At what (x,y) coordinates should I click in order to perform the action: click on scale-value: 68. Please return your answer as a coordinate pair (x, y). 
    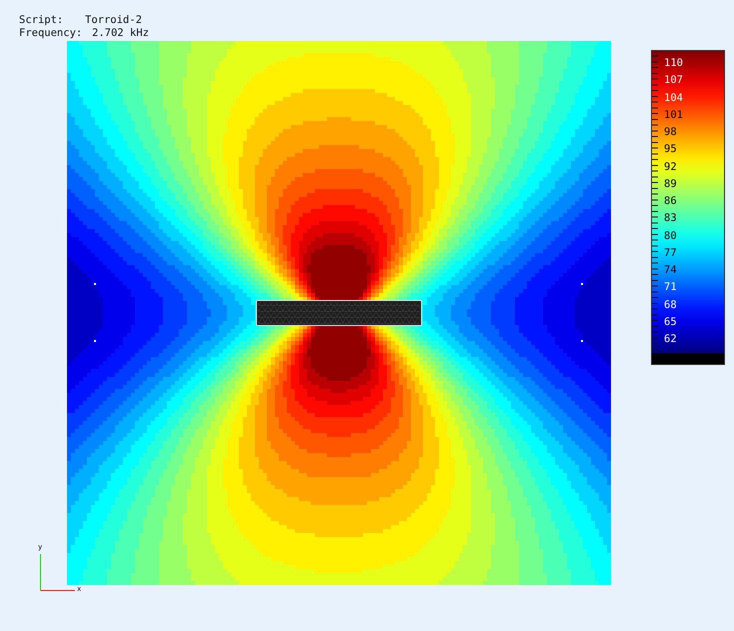
    Looking at the image, I should click on (671, 305).